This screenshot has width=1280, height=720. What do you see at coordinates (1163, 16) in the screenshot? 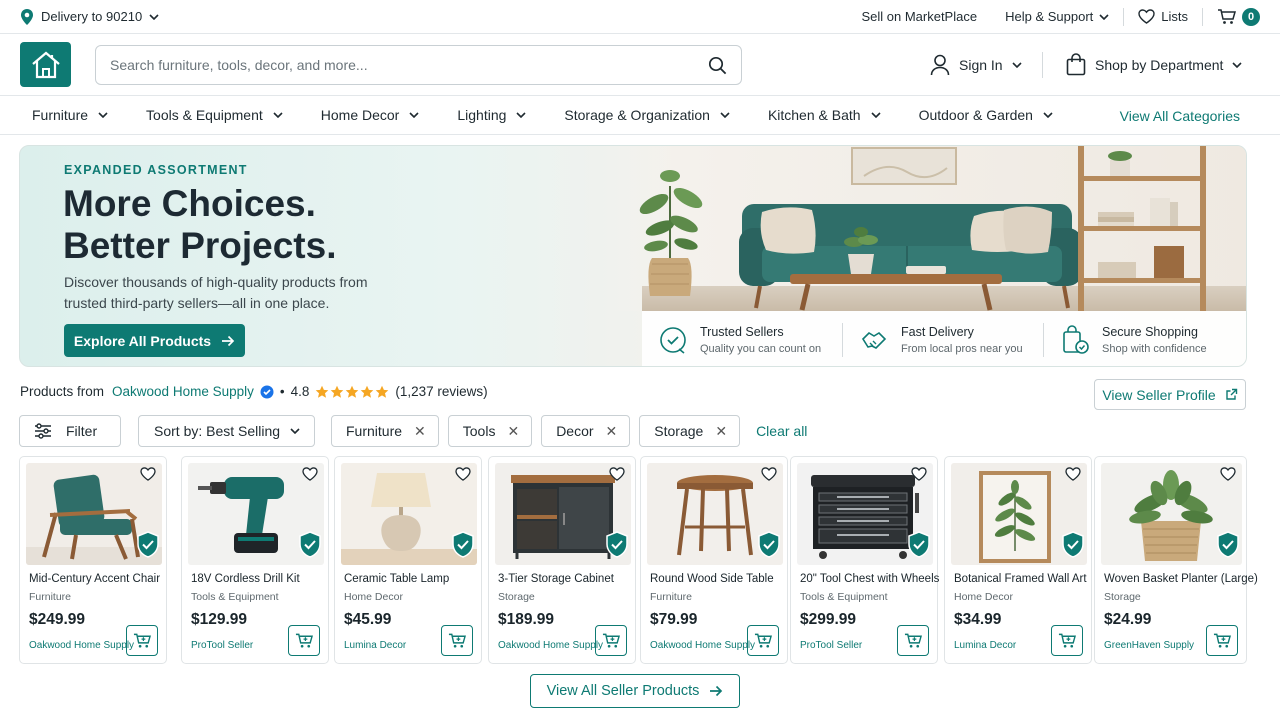
I see `lists-link: Lists` at bounding box center [1163, 16].